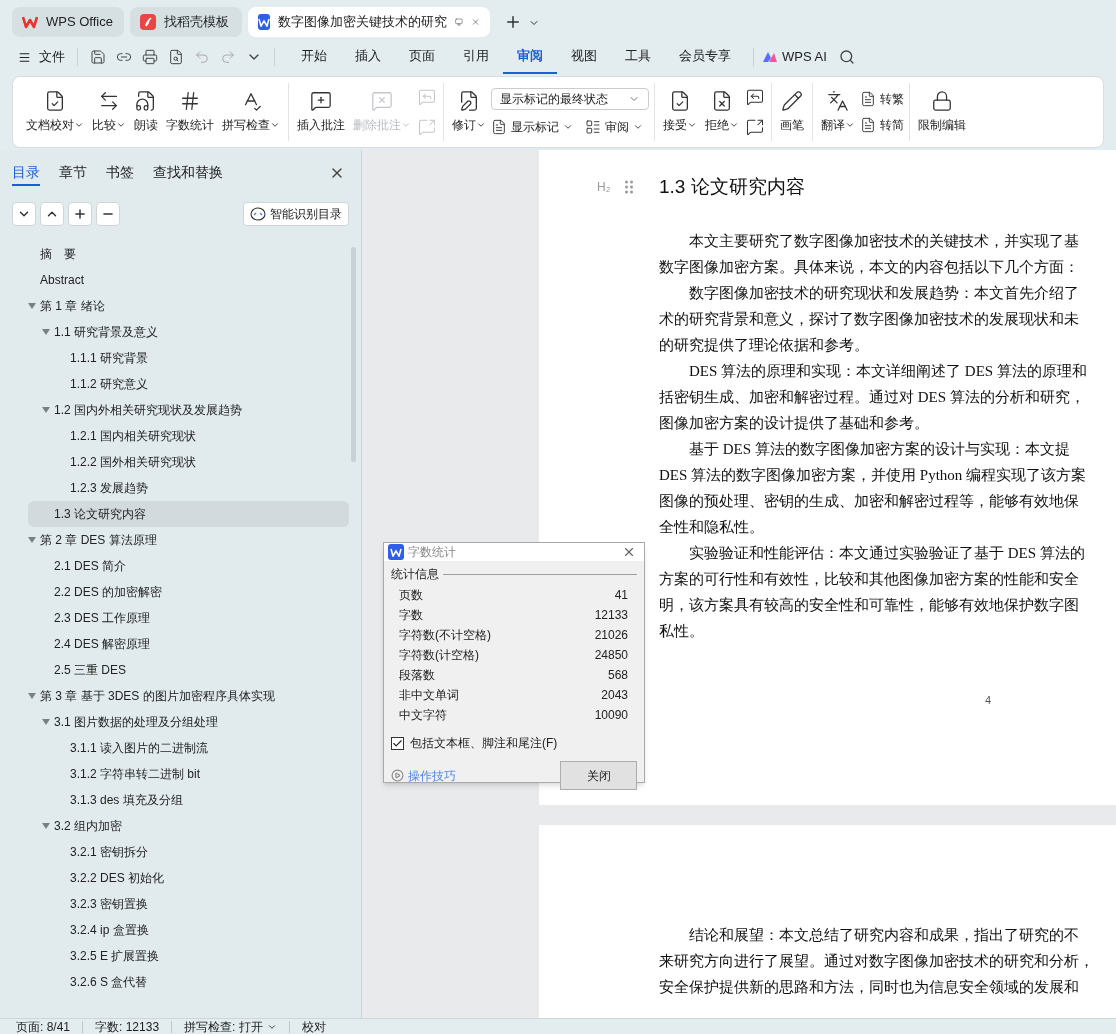 The image size is (1116, 1034). I want to click on outline-item: 2.4 DES 解密原理, so click(188, 644).